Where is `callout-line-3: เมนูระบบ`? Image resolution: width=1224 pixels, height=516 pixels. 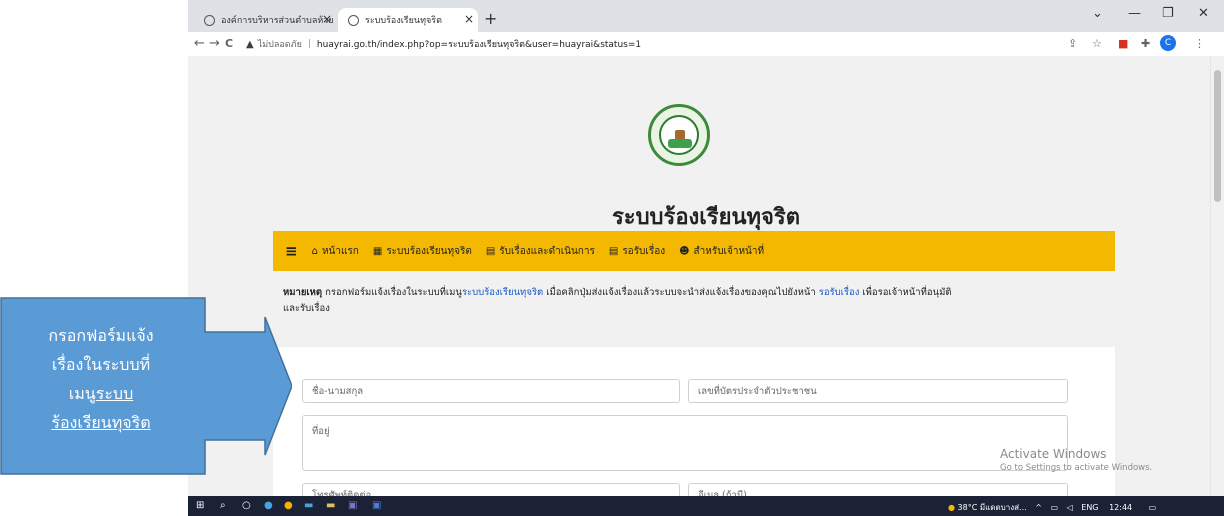 callout-line-3: เมนูระบบ is located at coordinates (101, 393).